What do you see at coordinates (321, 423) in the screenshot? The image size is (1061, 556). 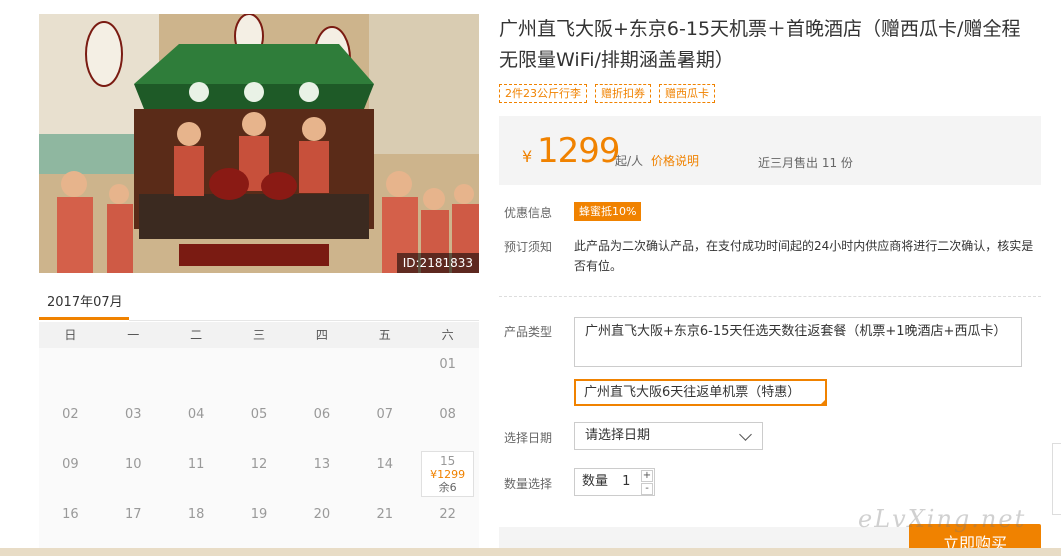 I see `calendar-day: 06` at bounding box center [321, 423].